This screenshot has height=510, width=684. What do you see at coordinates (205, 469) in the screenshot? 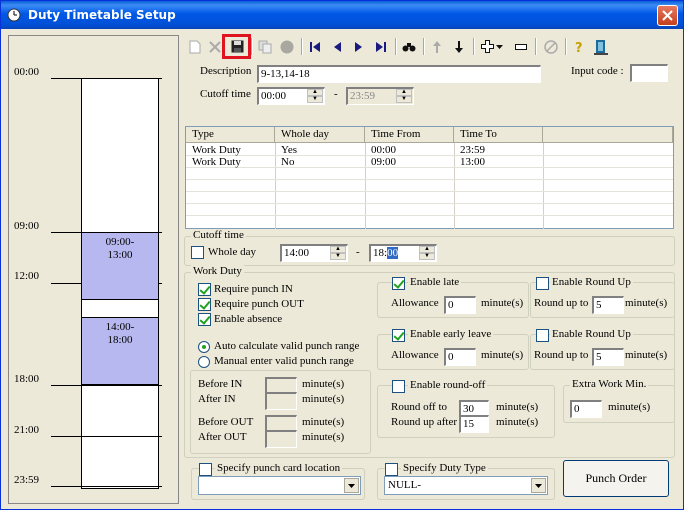
I see `punch-location-checkbox` at bounding box center [205, 469].